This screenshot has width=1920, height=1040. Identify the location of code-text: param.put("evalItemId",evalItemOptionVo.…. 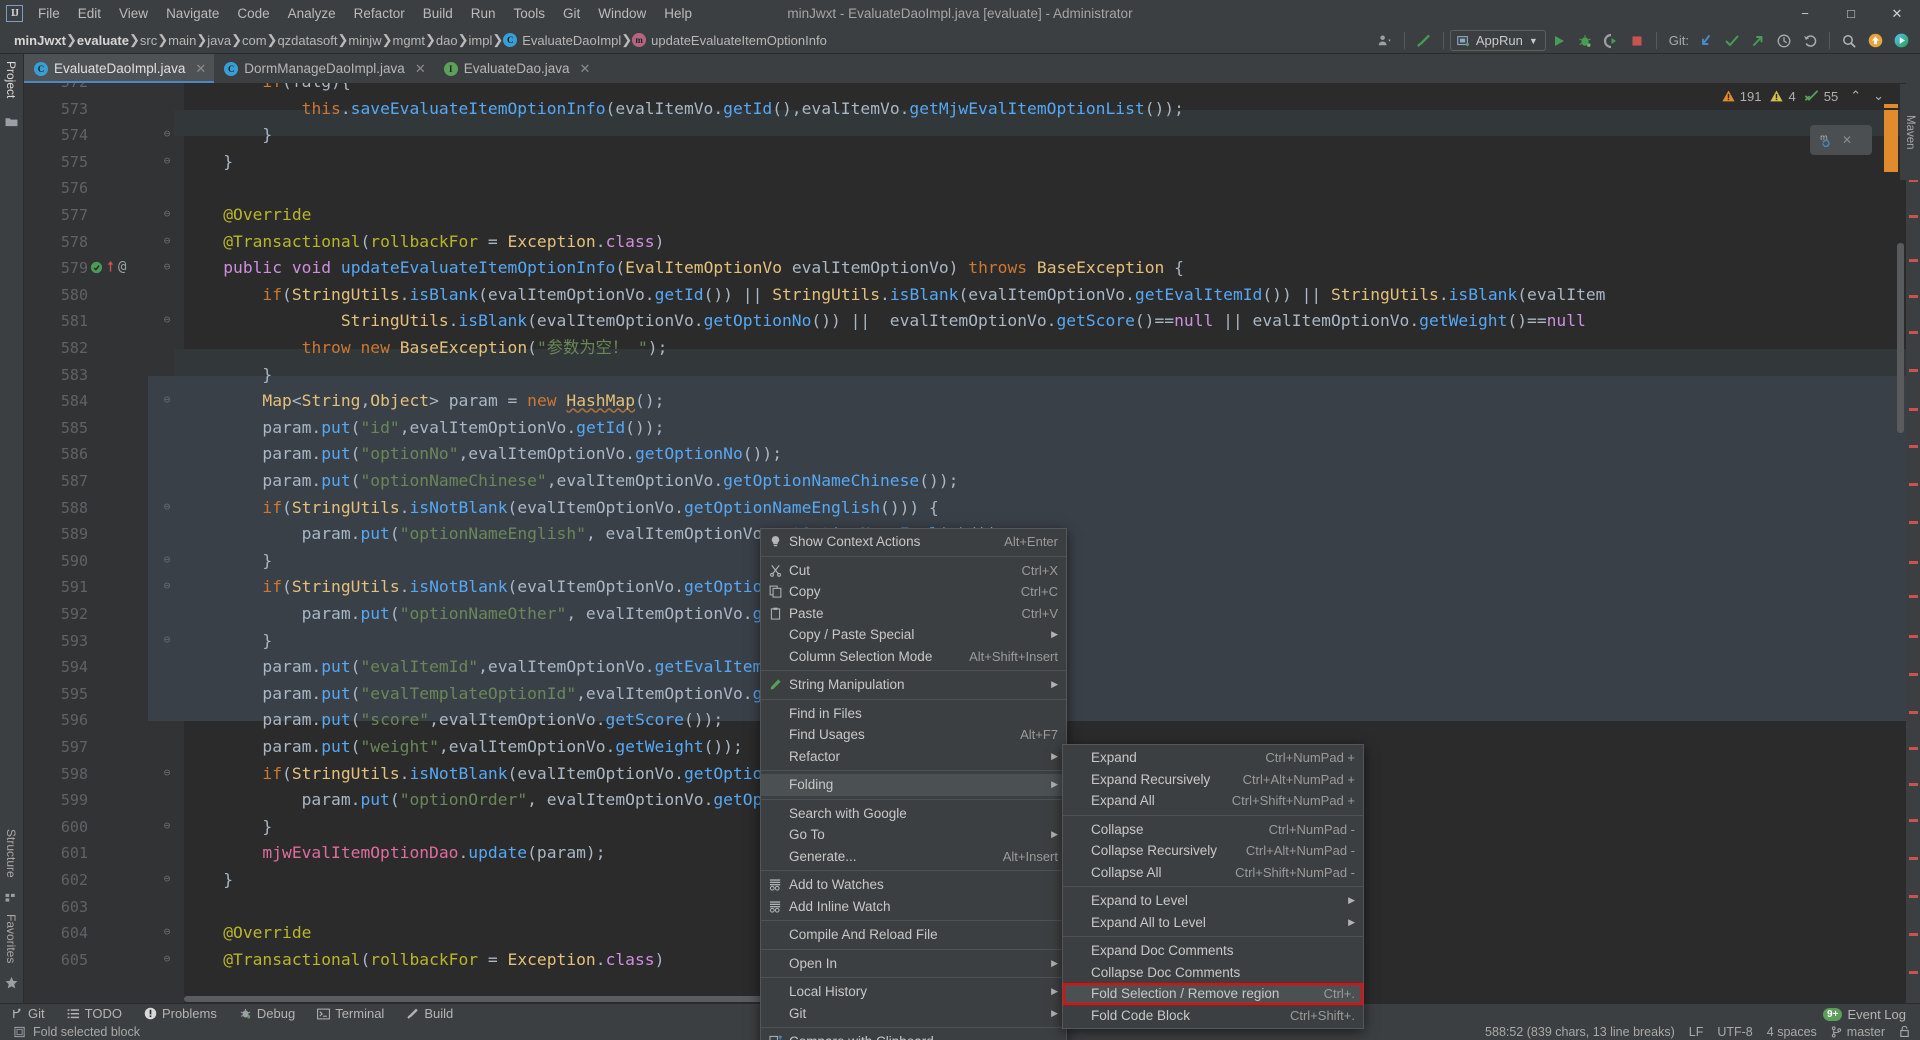
(502, 667).